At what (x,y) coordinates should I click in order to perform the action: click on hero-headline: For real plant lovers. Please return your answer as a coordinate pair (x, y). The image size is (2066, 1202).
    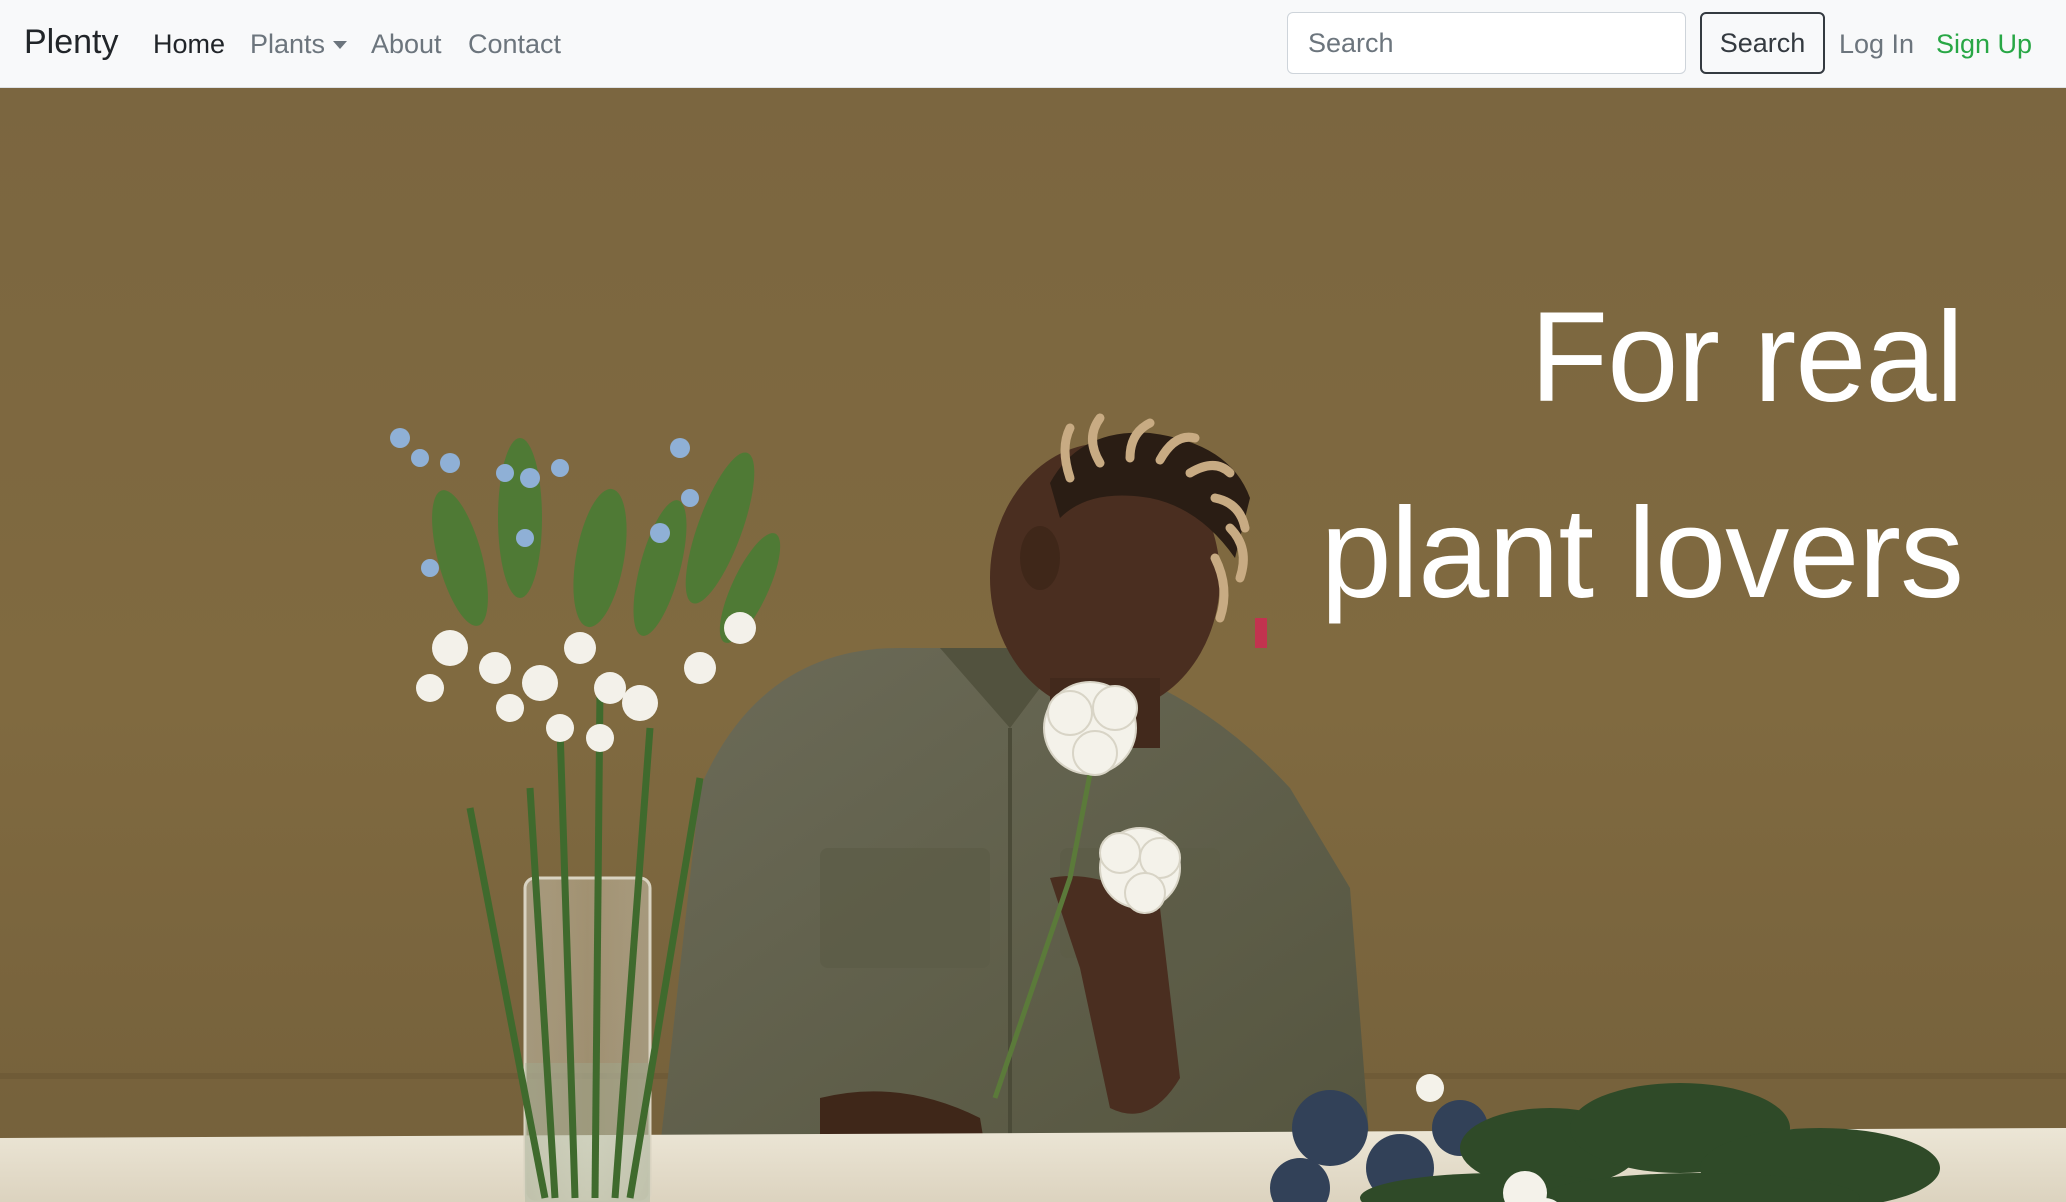
    Looking at the image, I should click on (1513, 456).